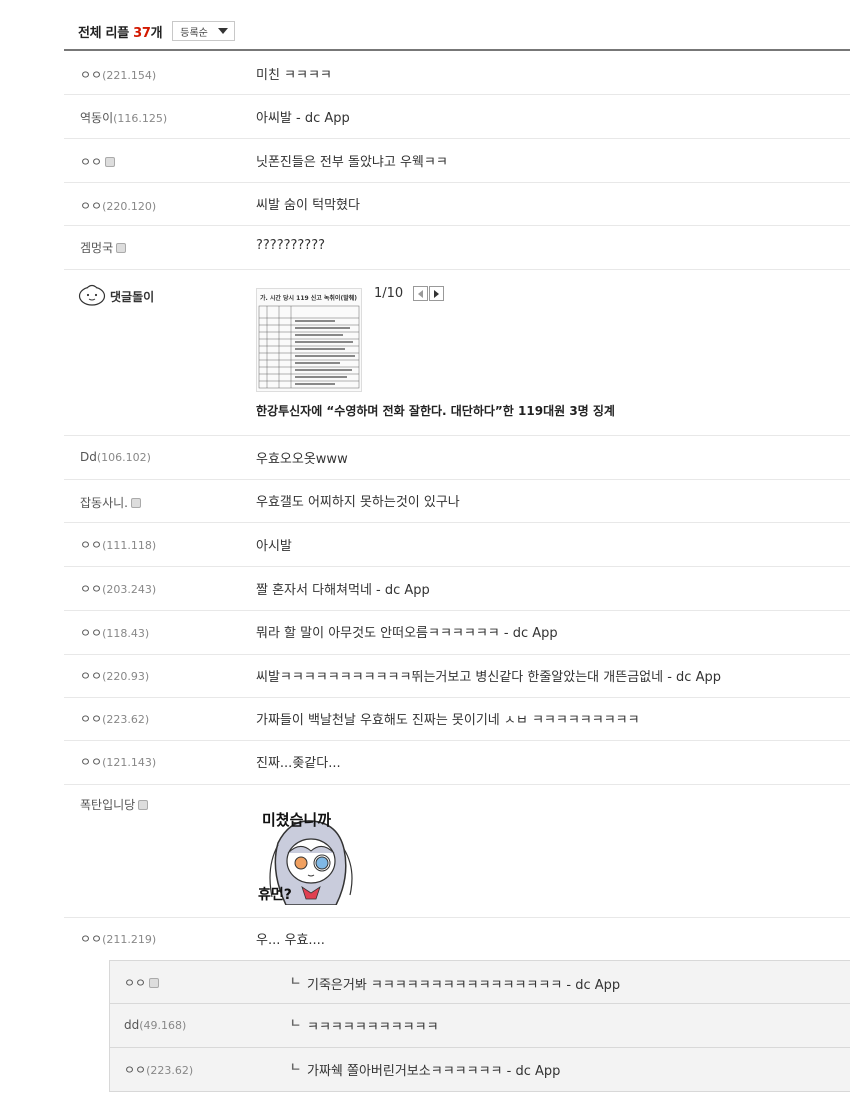  Describe the element at coordinates (120, 33) in the screenshot. I see `comment-count-title: 전체 리플 37개` at that location.